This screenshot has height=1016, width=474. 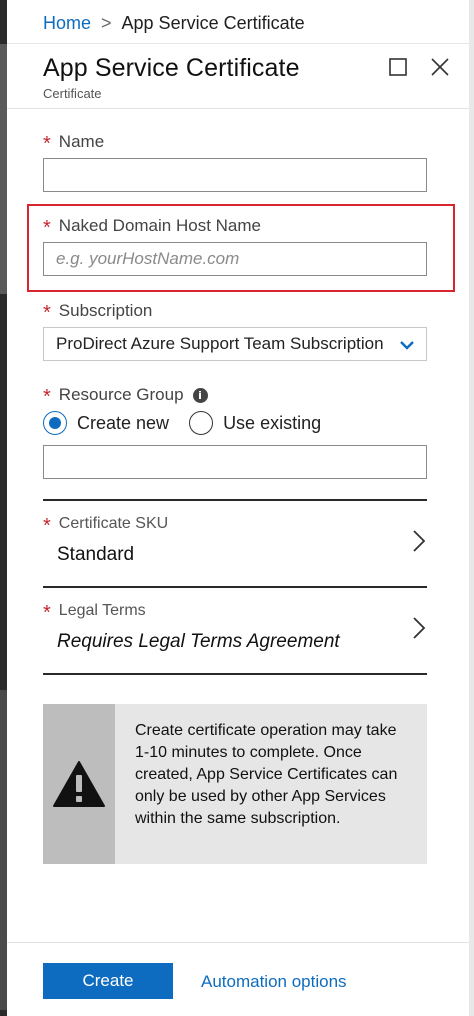 I want to click on warning-triangle-icon, so click(x=79, y=784).